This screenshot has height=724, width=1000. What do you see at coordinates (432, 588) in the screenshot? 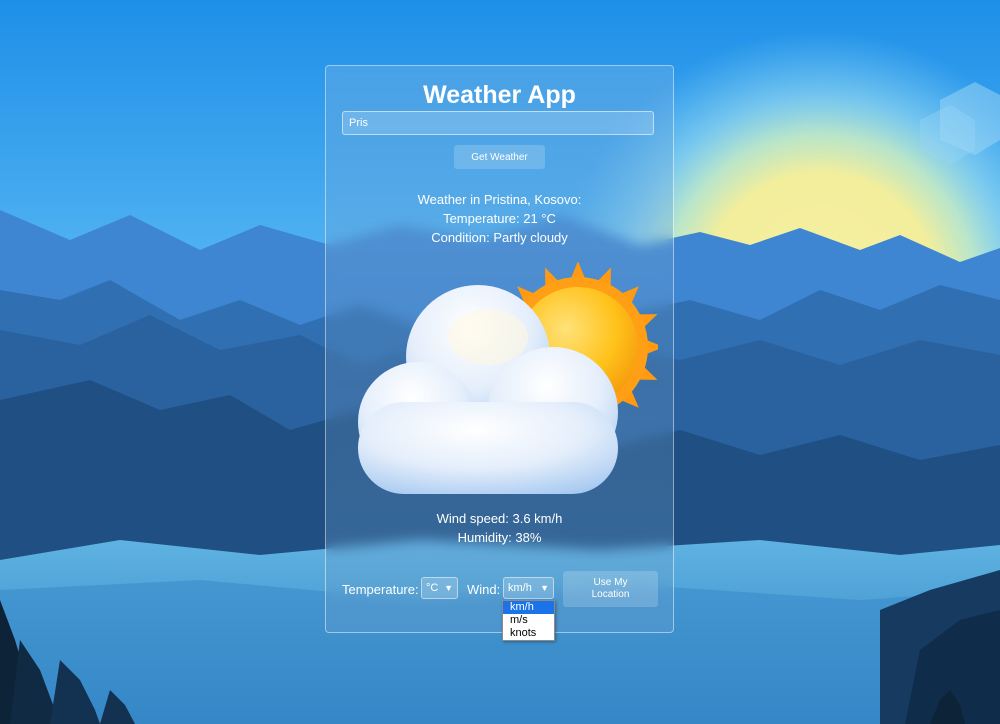
I see `temperature-unit-value: °C` at bounding box center [432, 588].